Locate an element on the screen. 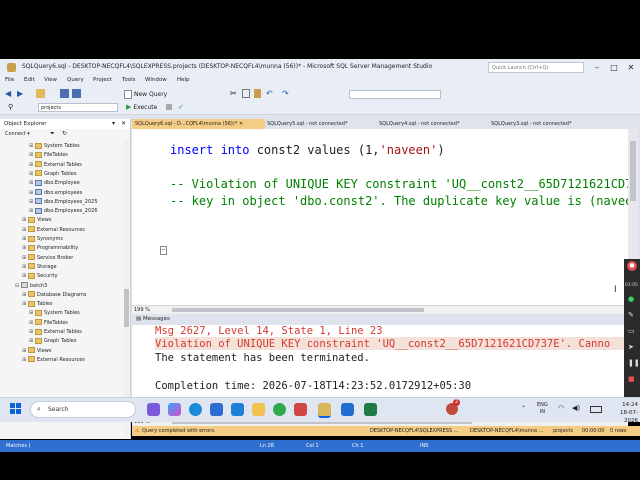 This screenshot has height=480, width=640. menu-tools: Tools is located at coordinates (129, 80).